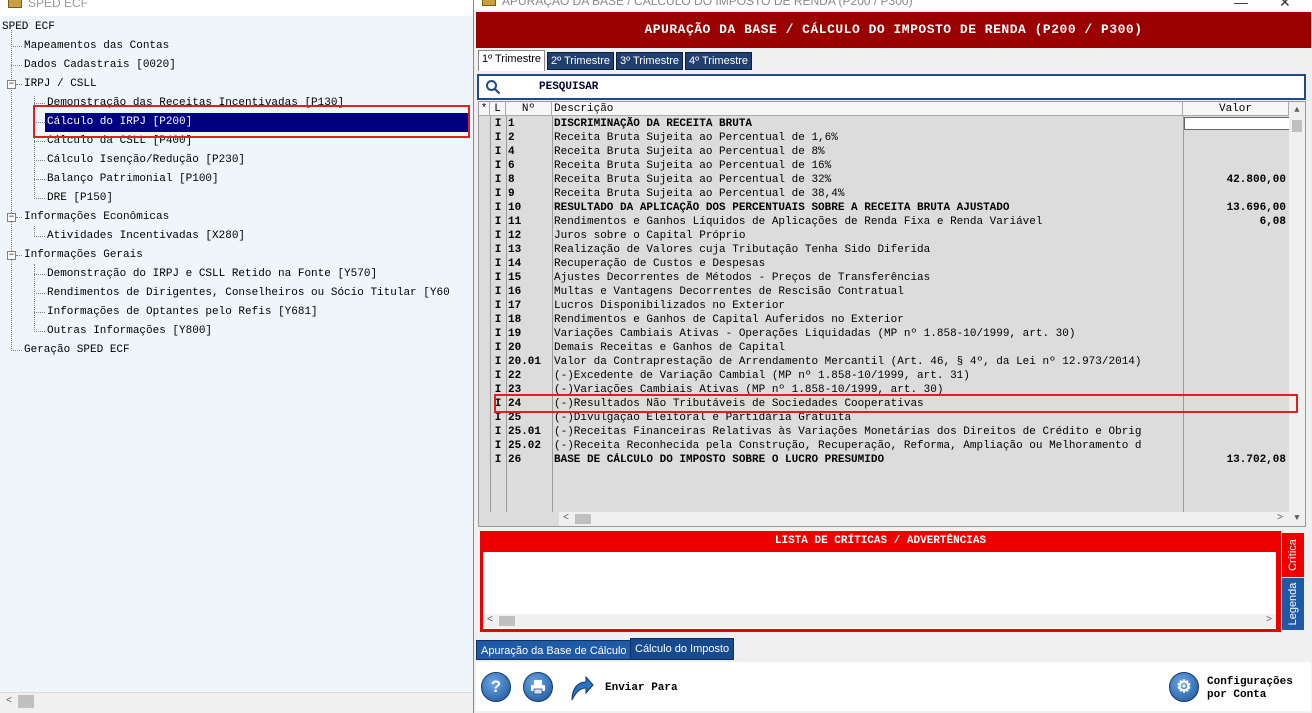 Image resolution: width=1312 pixels, height=713 pixels. What do you see at coordinates (883, 124) in the screenshot?
I see `table-row: I 1 DISCRIMINAÇÃO DA RECEITA BRUTA` at bounding box center [883, 124].